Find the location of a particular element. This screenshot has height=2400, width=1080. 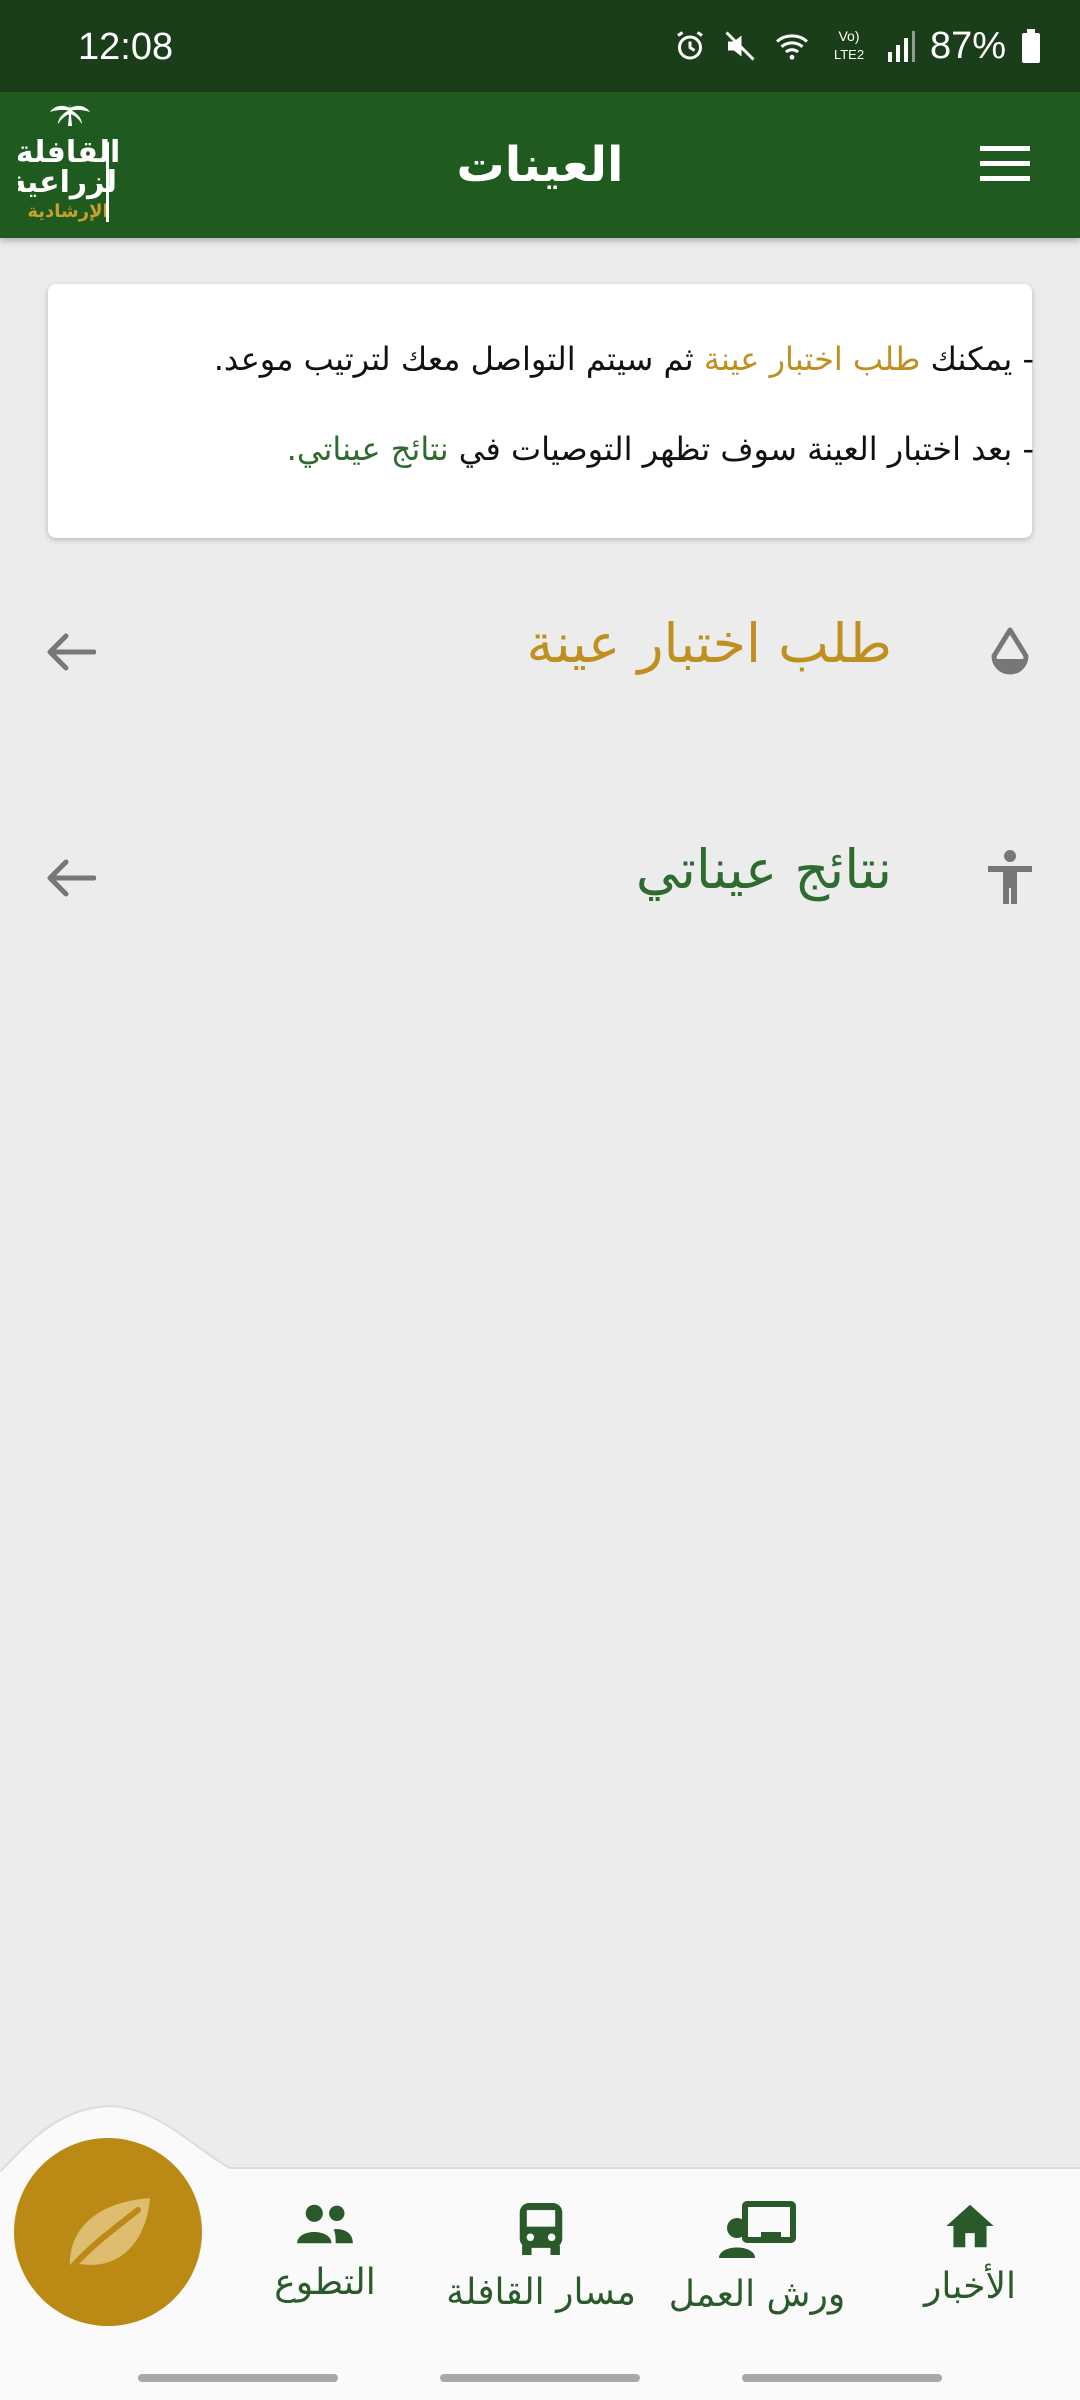

request-sample-link: طلب اختبار عينة is located at coordinates (812, 359).